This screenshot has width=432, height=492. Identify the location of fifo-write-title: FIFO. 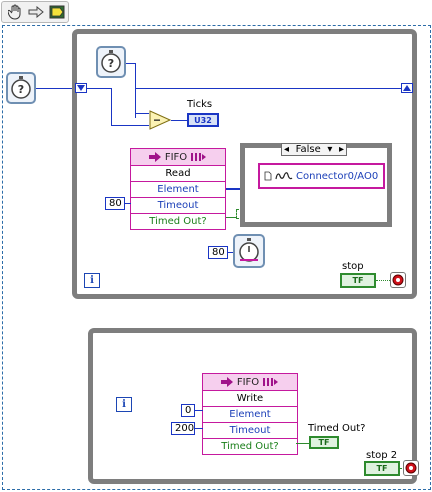
(248, 382).